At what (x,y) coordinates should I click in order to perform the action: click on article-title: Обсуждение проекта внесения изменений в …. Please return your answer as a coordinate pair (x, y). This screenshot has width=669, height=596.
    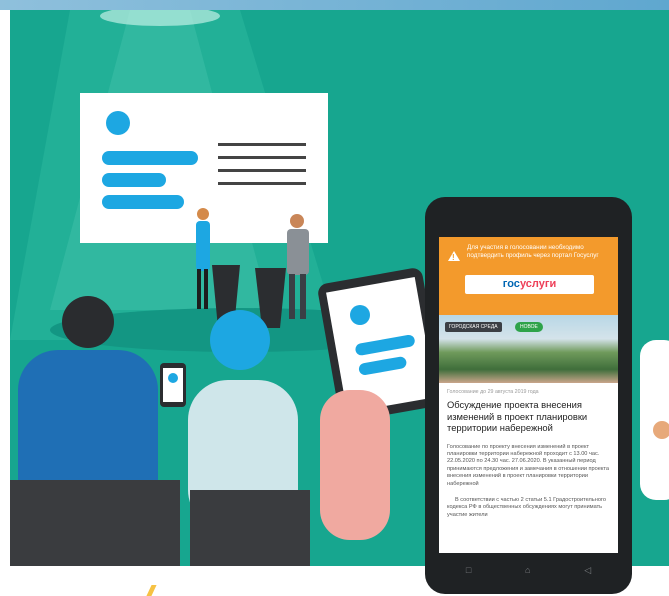
    Looking at the image, I should click on (528, 416).